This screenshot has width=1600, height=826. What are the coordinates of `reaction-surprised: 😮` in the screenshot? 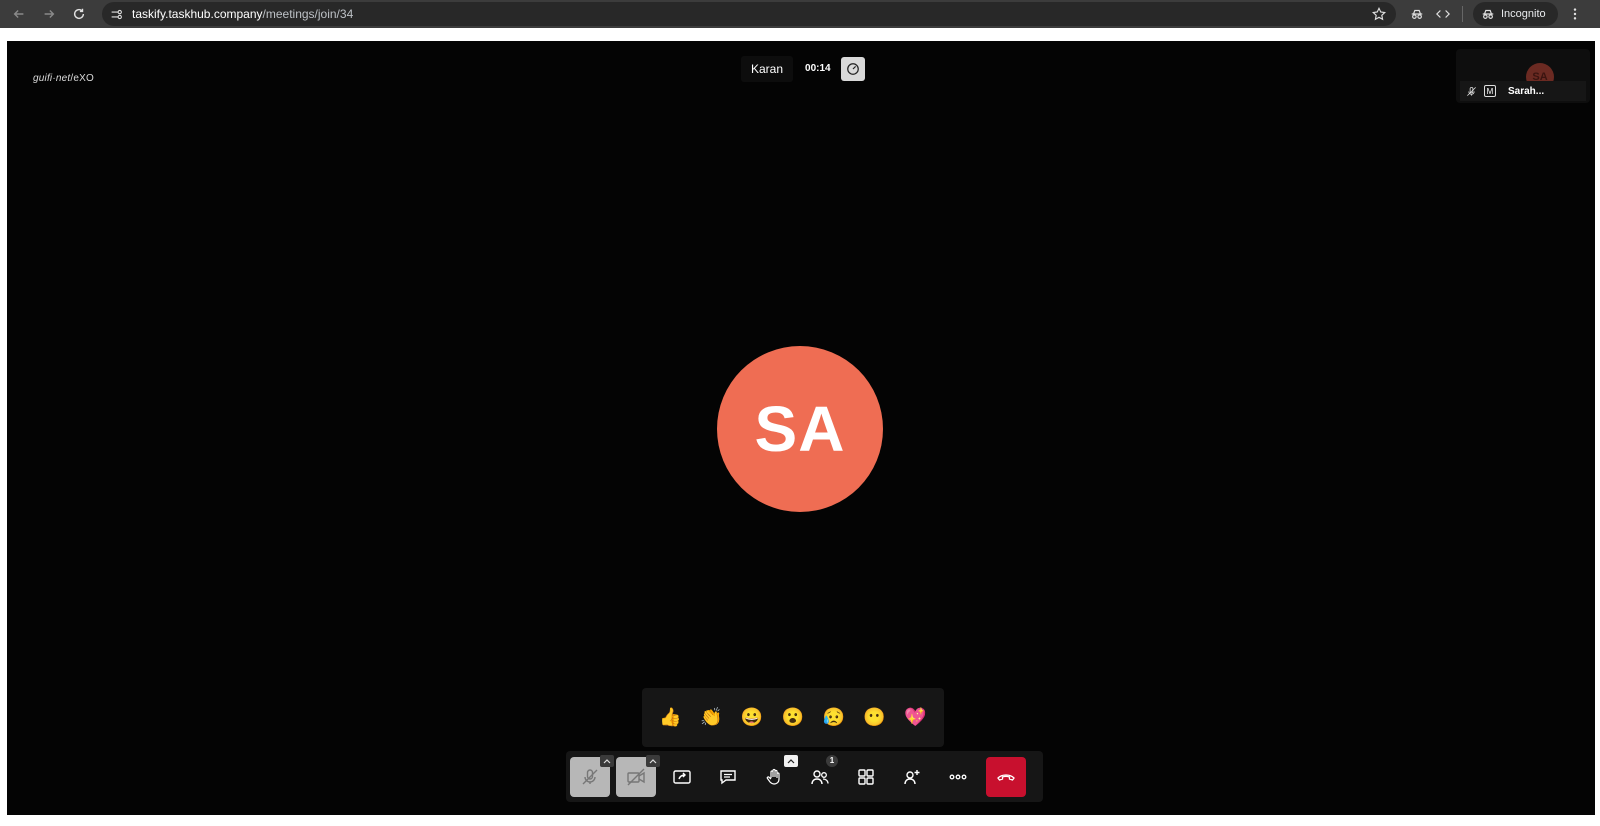 It's located at (793, 718).